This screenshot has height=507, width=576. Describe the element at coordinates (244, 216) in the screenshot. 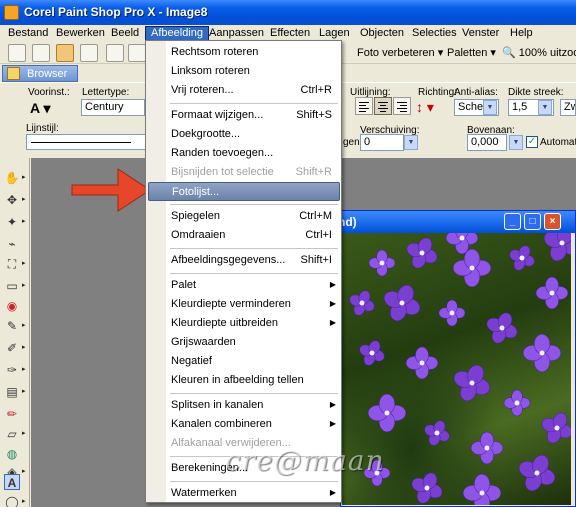

I see `menu-item-spiegelen: Spiegelen Ctrl+M` at that location.